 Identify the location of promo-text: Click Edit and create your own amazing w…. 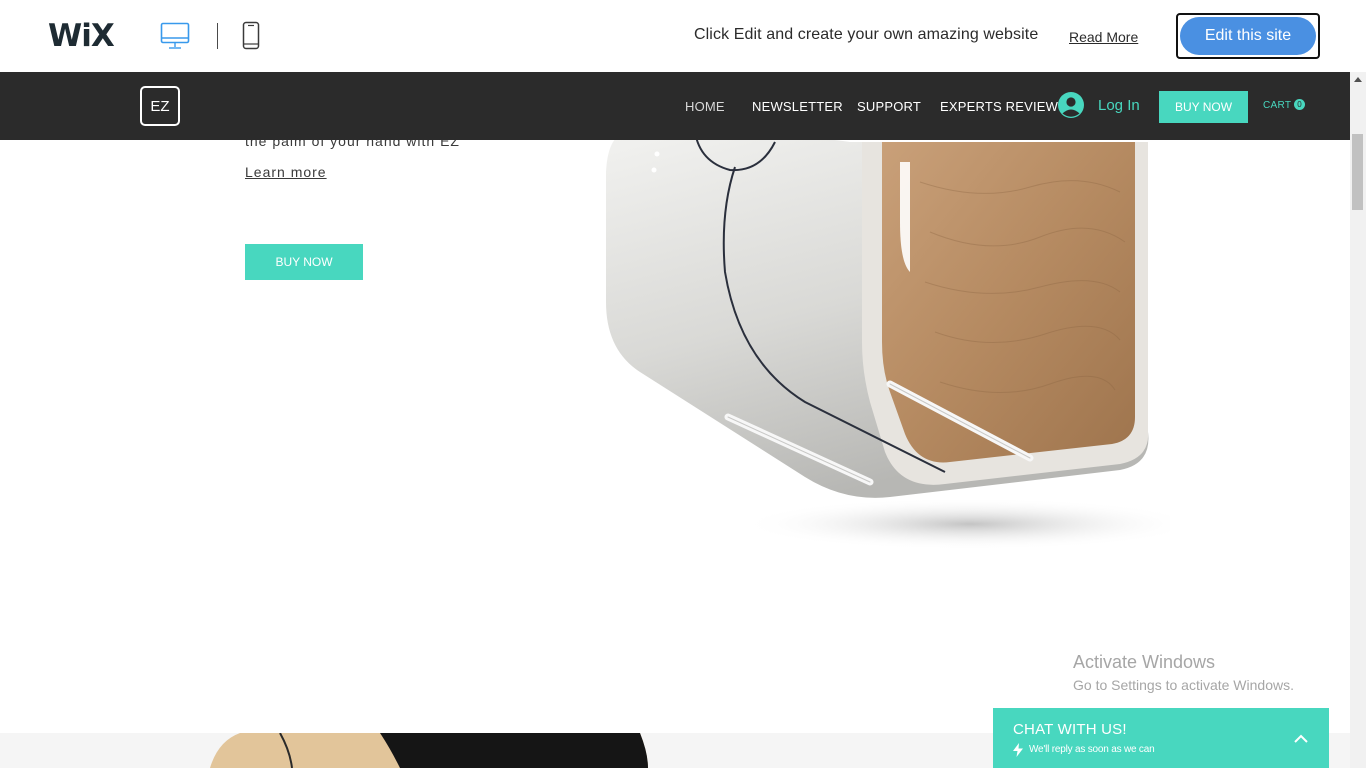
(866, 34).